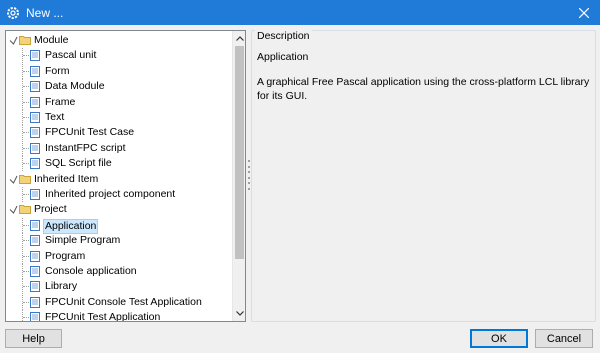 The height and width of the screenshot is (353, 600). I want to click on tree-folder: Module, so click(119, 40).